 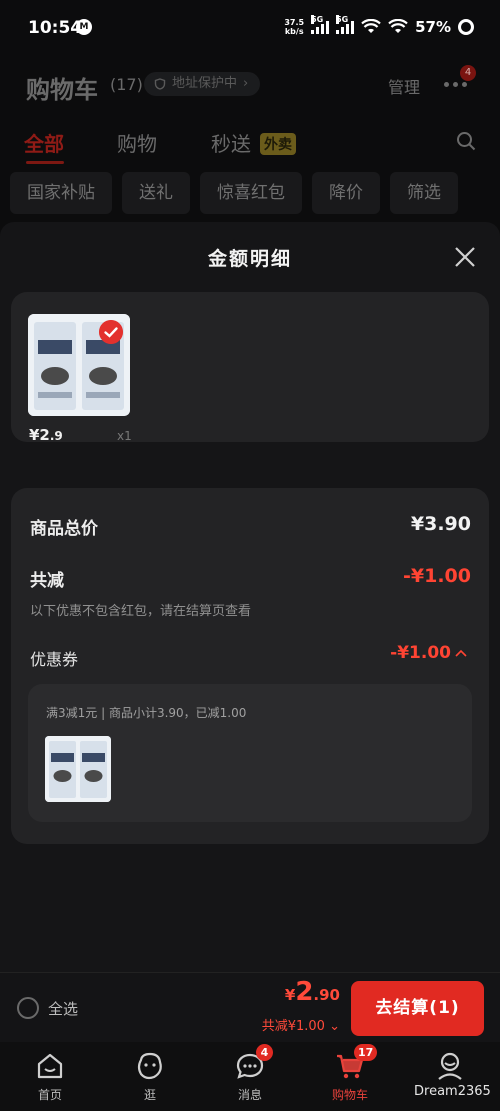 What do you see at coordinates (251, 193) in the screenshot?
I see `chip-red-packet: 惊喜红包` at bounding box center [251, 193].